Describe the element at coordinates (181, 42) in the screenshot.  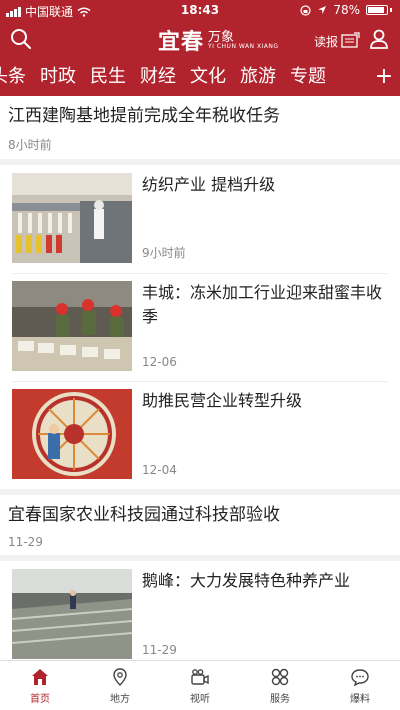
I see `logo-main-text: 宜春` at that location.